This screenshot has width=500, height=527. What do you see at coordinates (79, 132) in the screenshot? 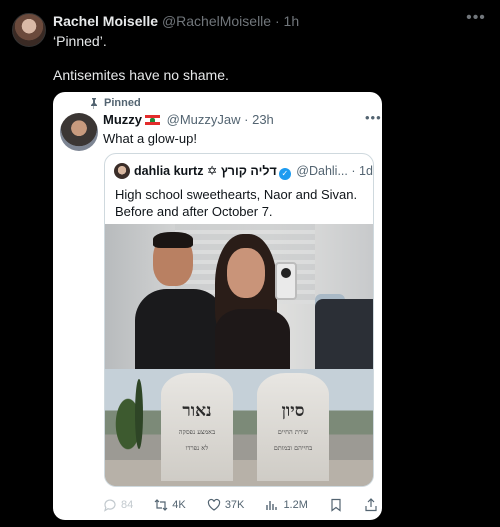
I see `card-avatar` at bounding box center [79, 132].